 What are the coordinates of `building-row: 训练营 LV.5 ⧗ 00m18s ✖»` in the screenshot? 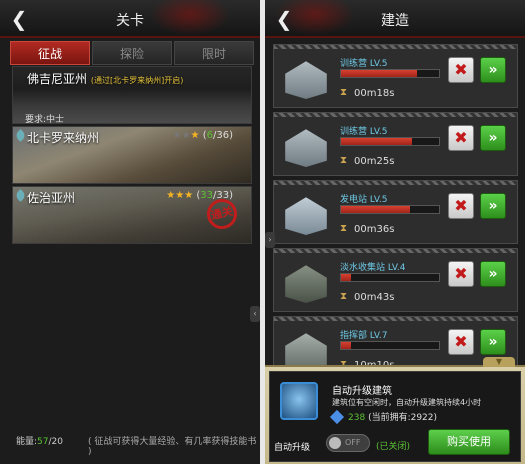 It's located at (395, 76).